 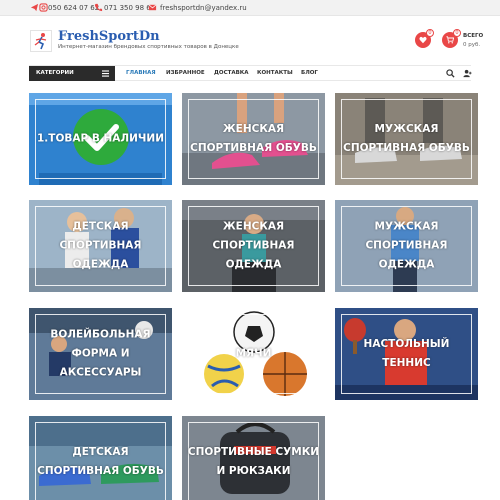 I want to click on categories-button: КАТЕГОРИИ, so click(x=72, y=73).